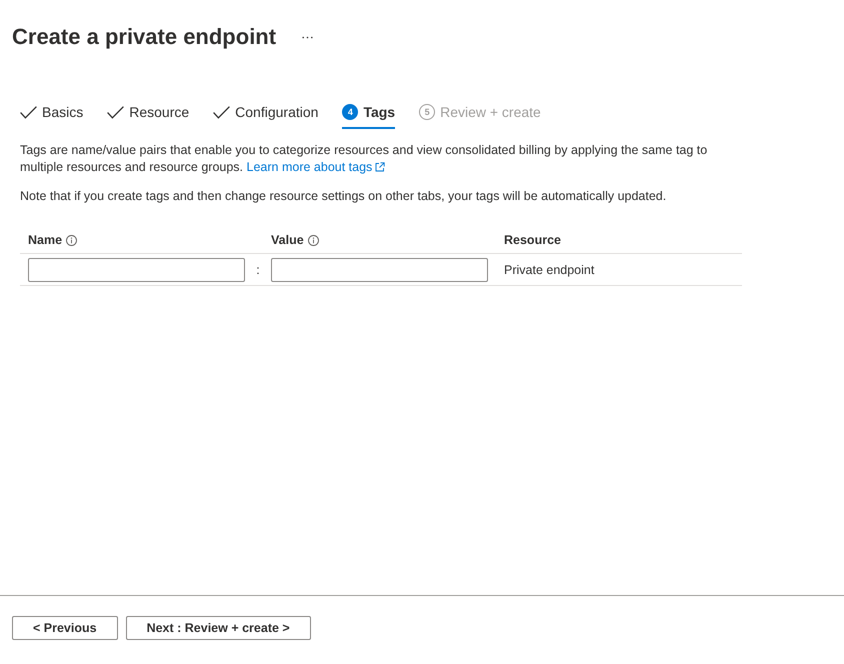 The image size is (844, 664). Describe the element at coordinates (427, 112) in the screenshot. I see `step-number: 5` at that location.